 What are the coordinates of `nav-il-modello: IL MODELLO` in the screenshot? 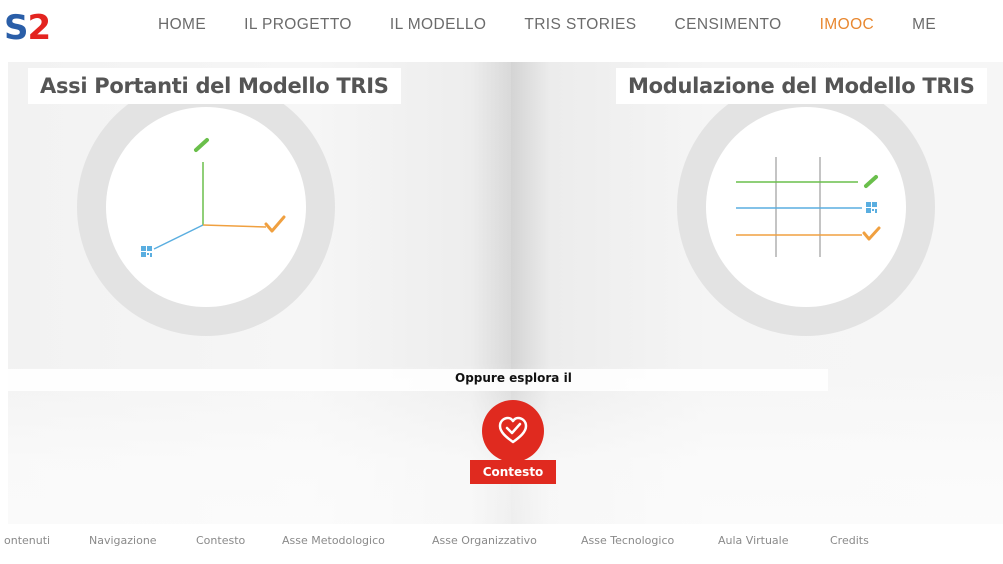 It's located at (438, 25).